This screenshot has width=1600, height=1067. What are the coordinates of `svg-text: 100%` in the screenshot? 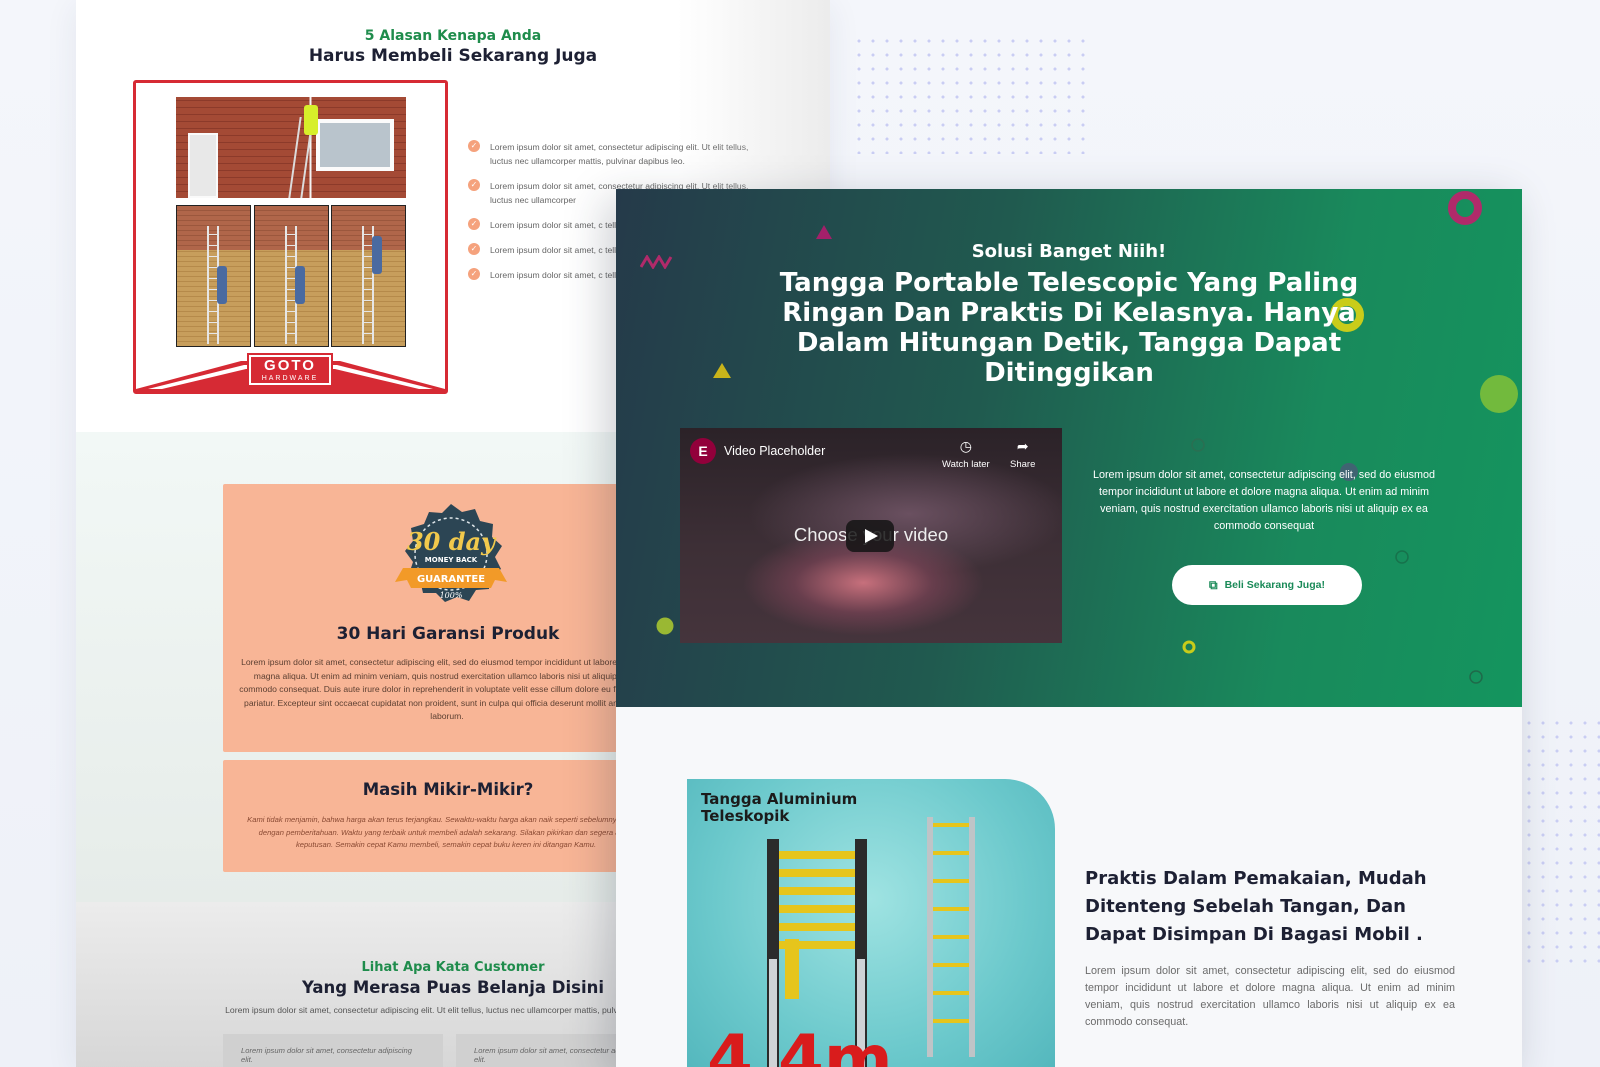 It's located at (451, 595).